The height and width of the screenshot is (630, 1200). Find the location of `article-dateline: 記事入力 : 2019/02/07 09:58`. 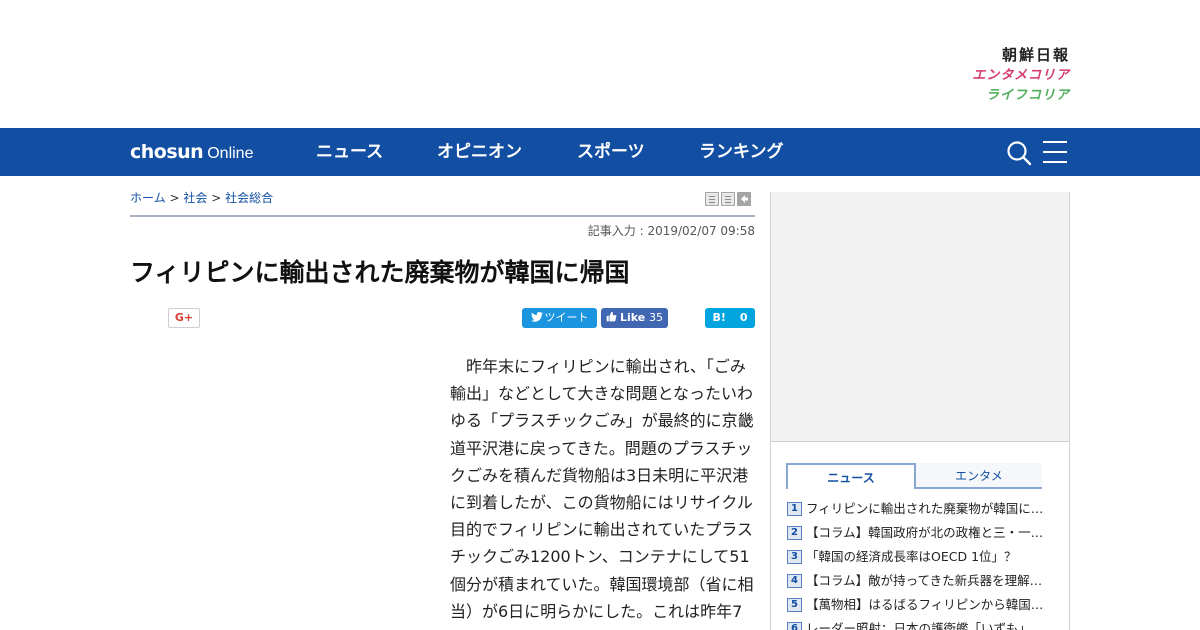

article-dateline: 記事入力 : 2019/02/07 09:58 is located at coordinates (671, 231).